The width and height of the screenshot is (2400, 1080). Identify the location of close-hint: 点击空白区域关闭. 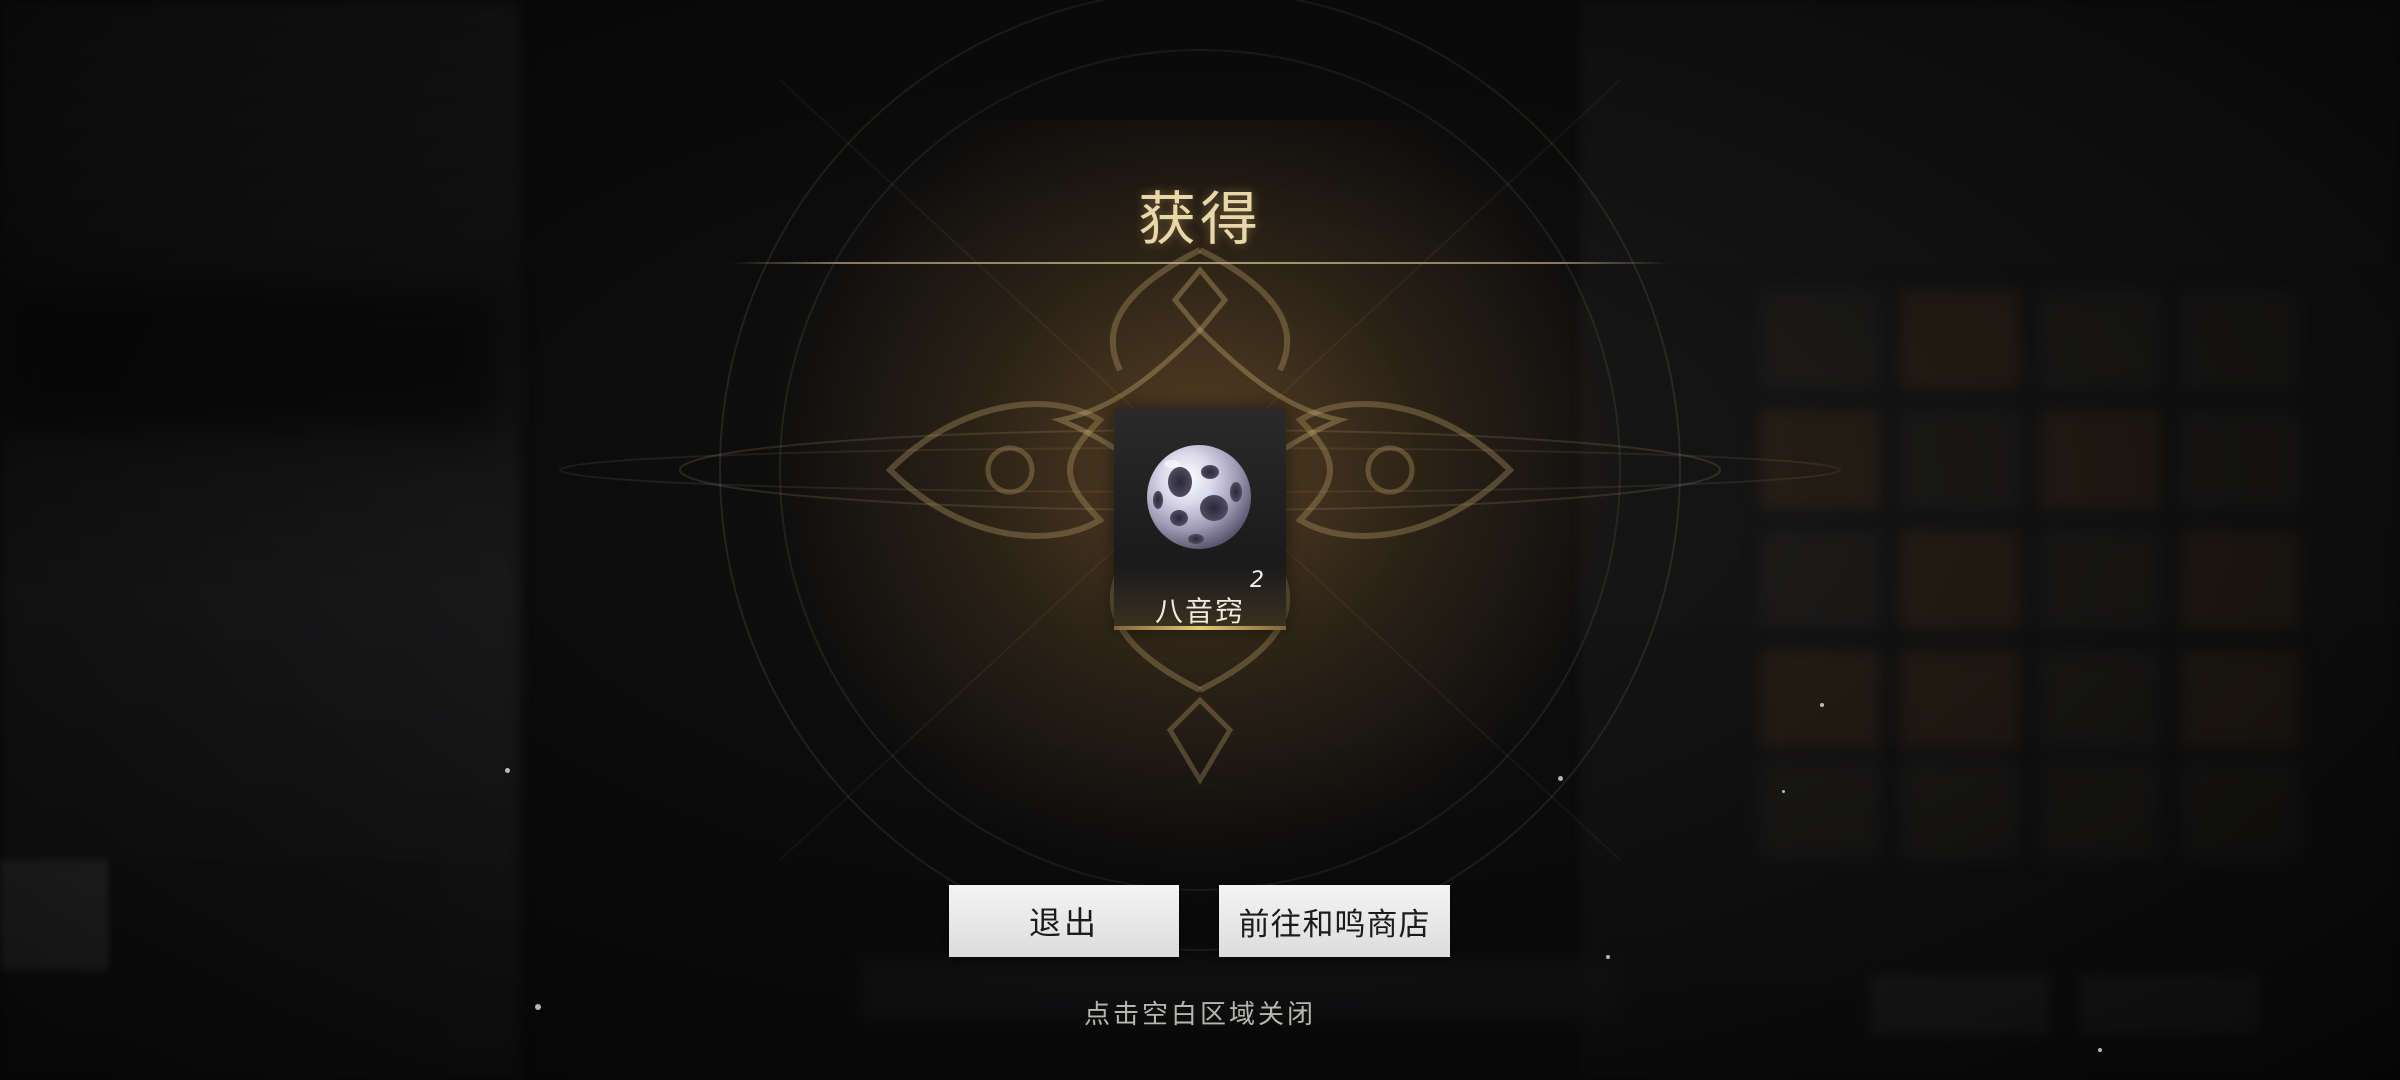
(1199, 1015).